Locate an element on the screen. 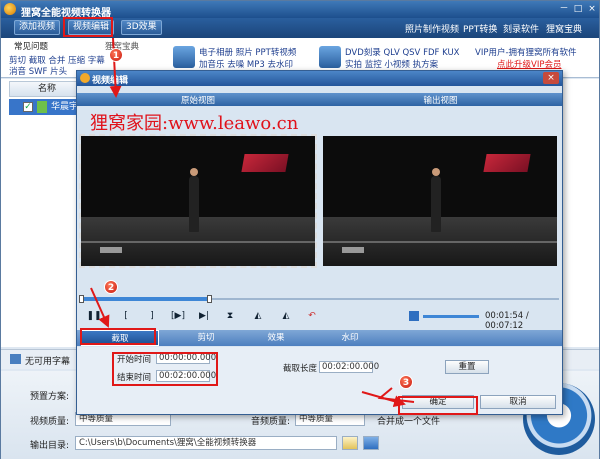  burn-software-link: 刻录软件 is located at coordinates (521, 28).